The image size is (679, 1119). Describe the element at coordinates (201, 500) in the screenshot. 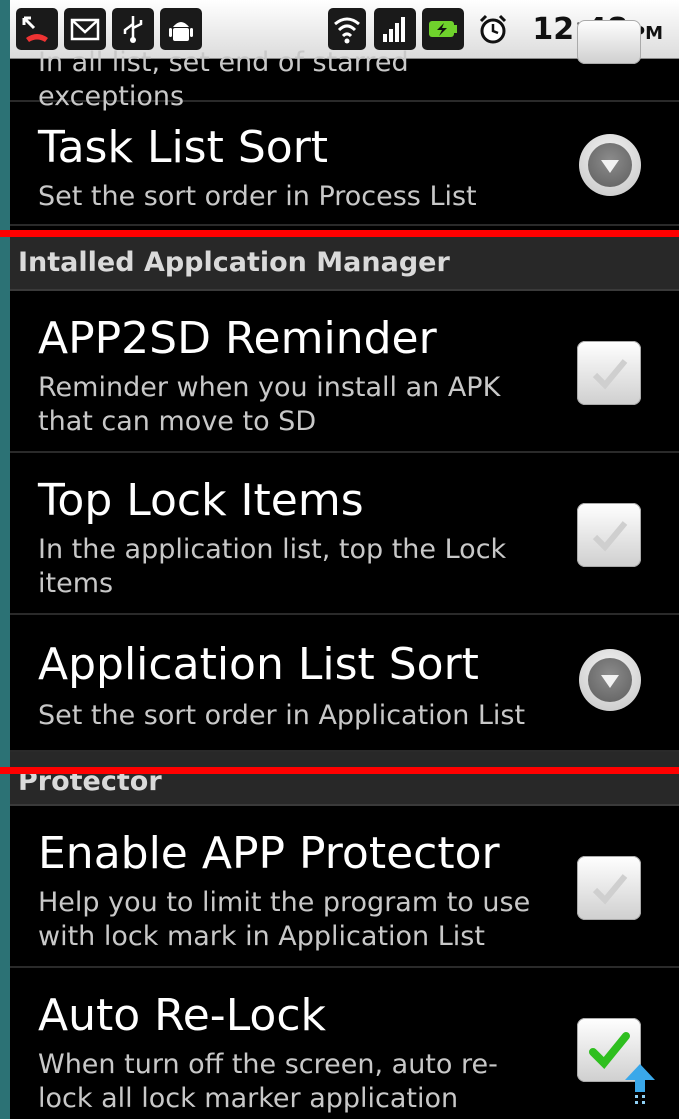

I see `row-title: Top Lock Items` at that location.